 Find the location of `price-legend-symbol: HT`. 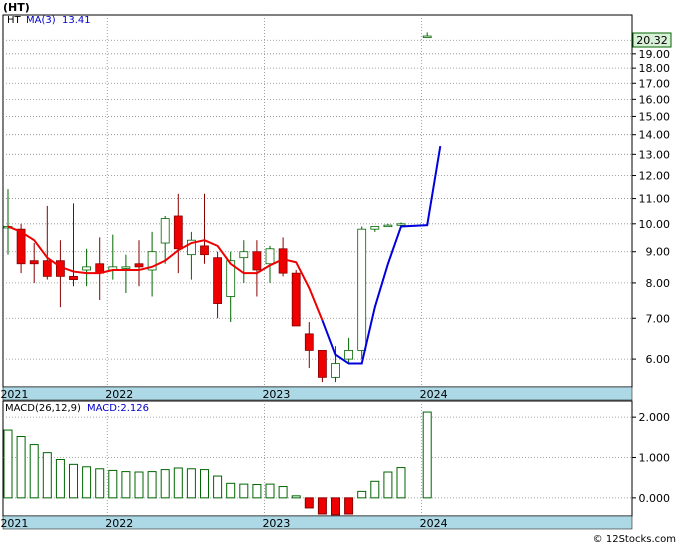

price-legend-symbol: HT is located at coordinates (14, 20).